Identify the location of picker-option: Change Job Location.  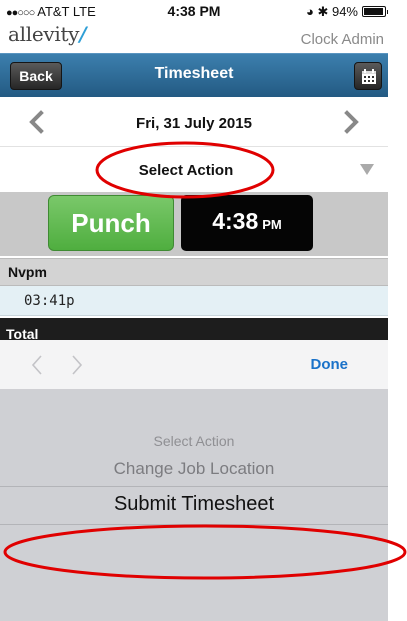
(194, 469).